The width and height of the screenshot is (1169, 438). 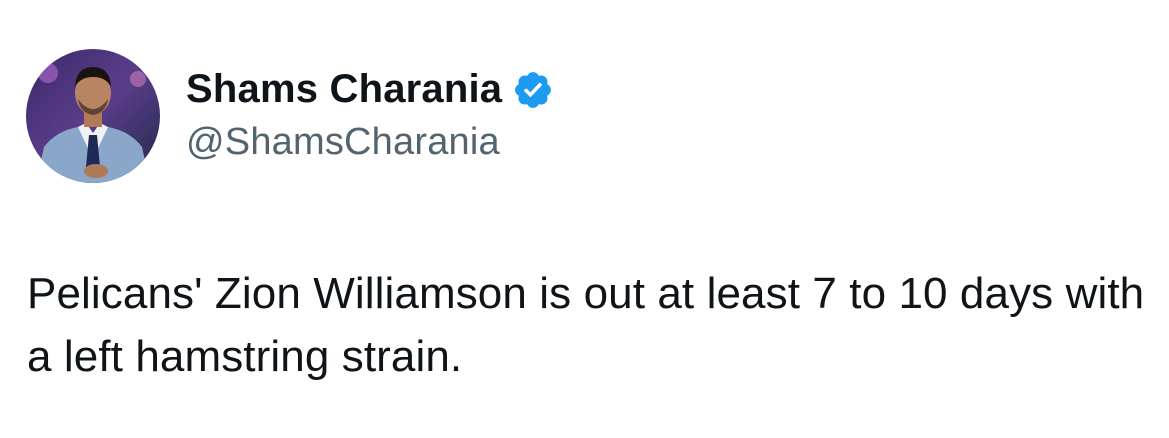 I want to click on author-avatar, so click(x=93, y=116).